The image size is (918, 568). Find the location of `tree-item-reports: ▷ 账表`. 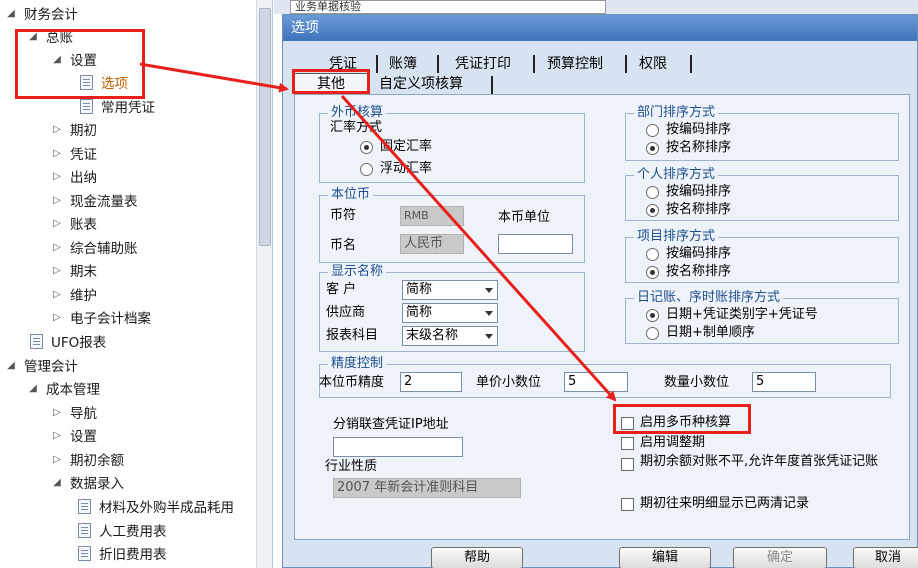

tree-item-reports: ▷ 账表 is located at coordinates (73, 223).